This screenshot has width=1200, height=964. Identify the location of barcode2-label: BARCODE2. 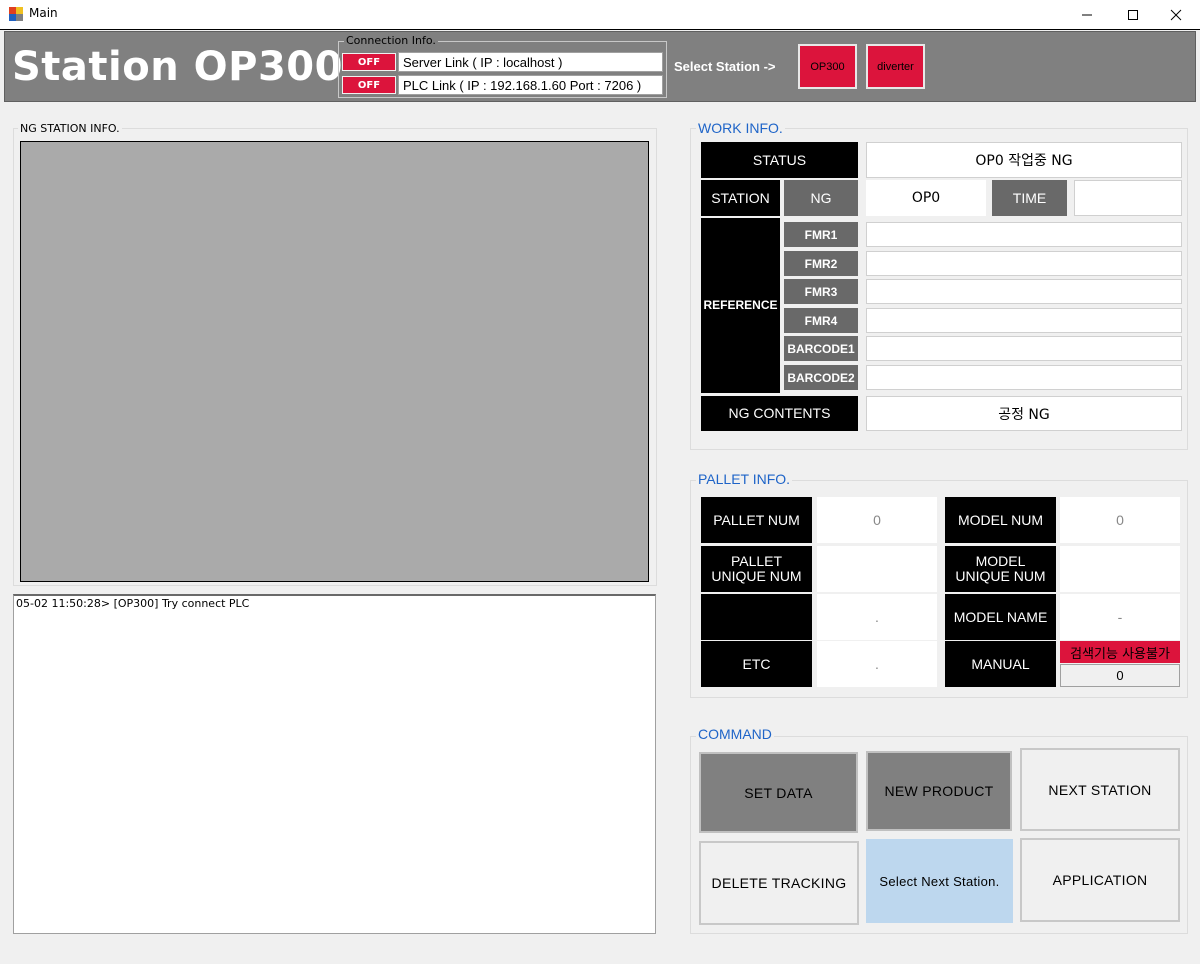
(821, 377).